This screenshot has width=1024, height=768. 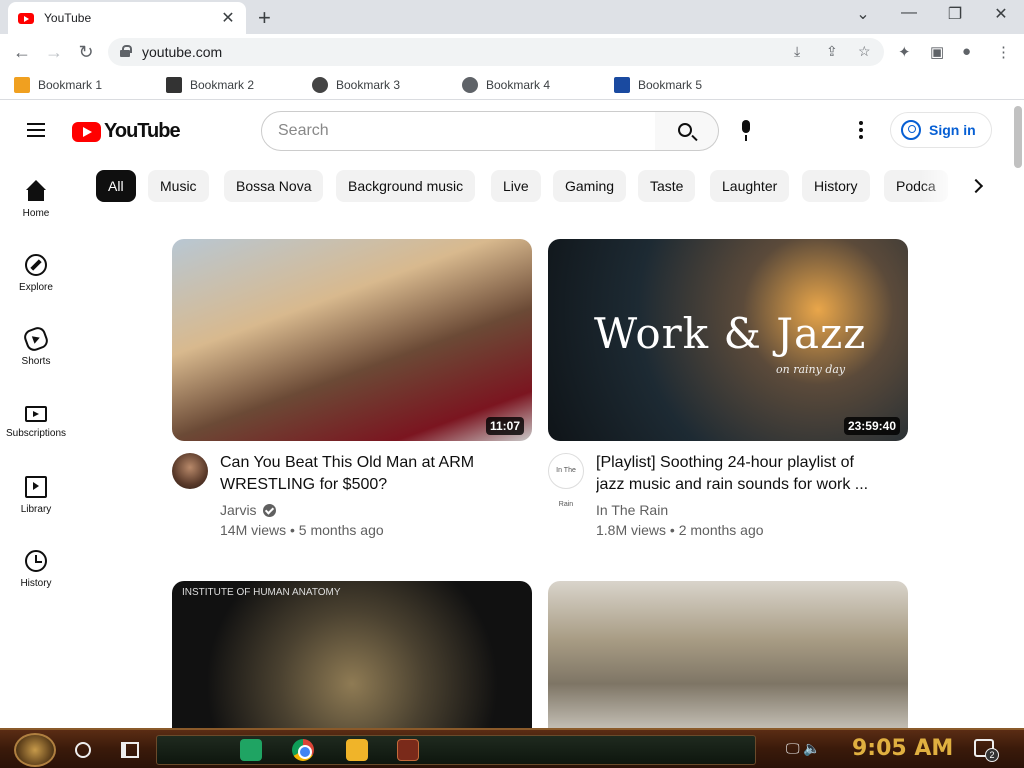 I want to click on chip-live: Live, so click(x=516, y=186).